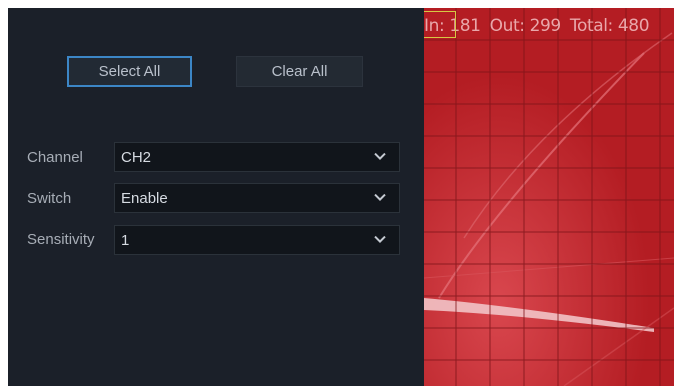  Describe the element at coordinates (55, 157) in the screenshot. I see `channel-label: Channel` at that location.